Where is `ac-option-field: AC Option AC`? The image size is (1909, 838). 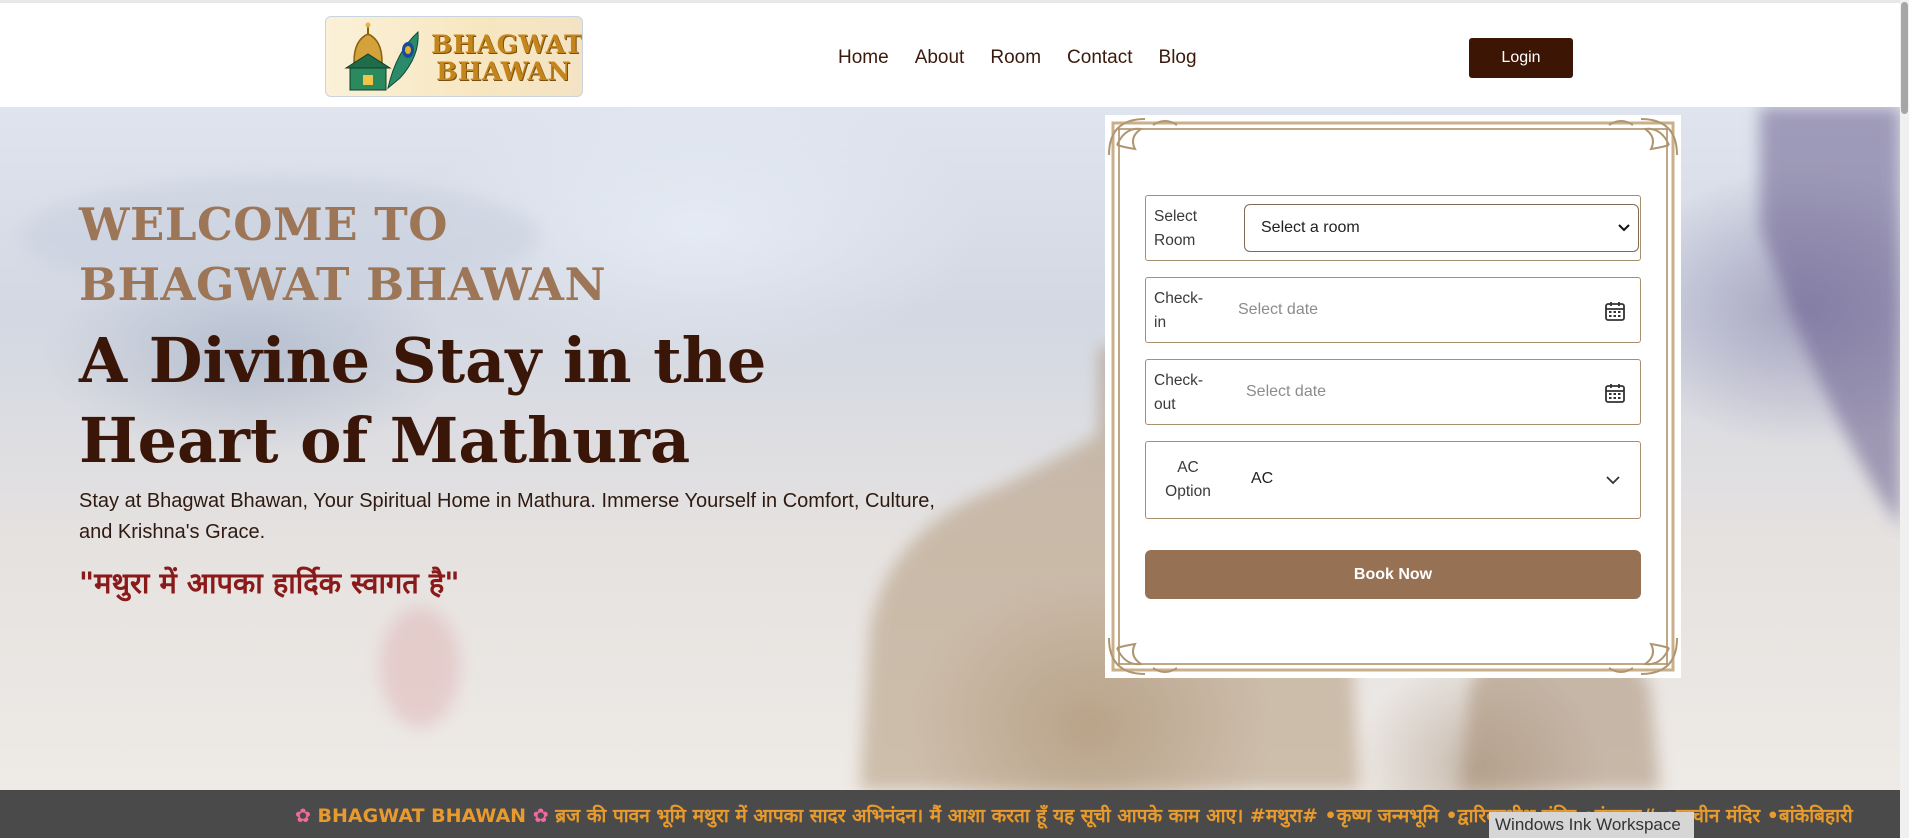
ac-option-field: AC Option AC is located at coordinates (1393, 480).